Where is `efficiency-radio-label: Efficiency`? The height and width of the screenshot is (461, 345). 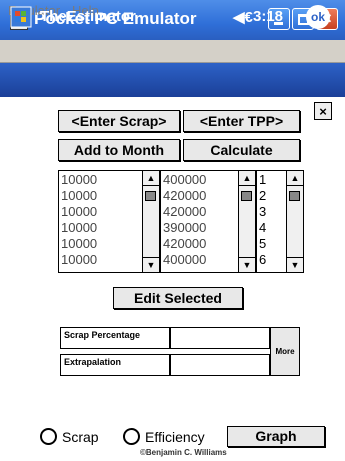 efficiency-radio-label: Efficiency is located at coordinates (175, 437).